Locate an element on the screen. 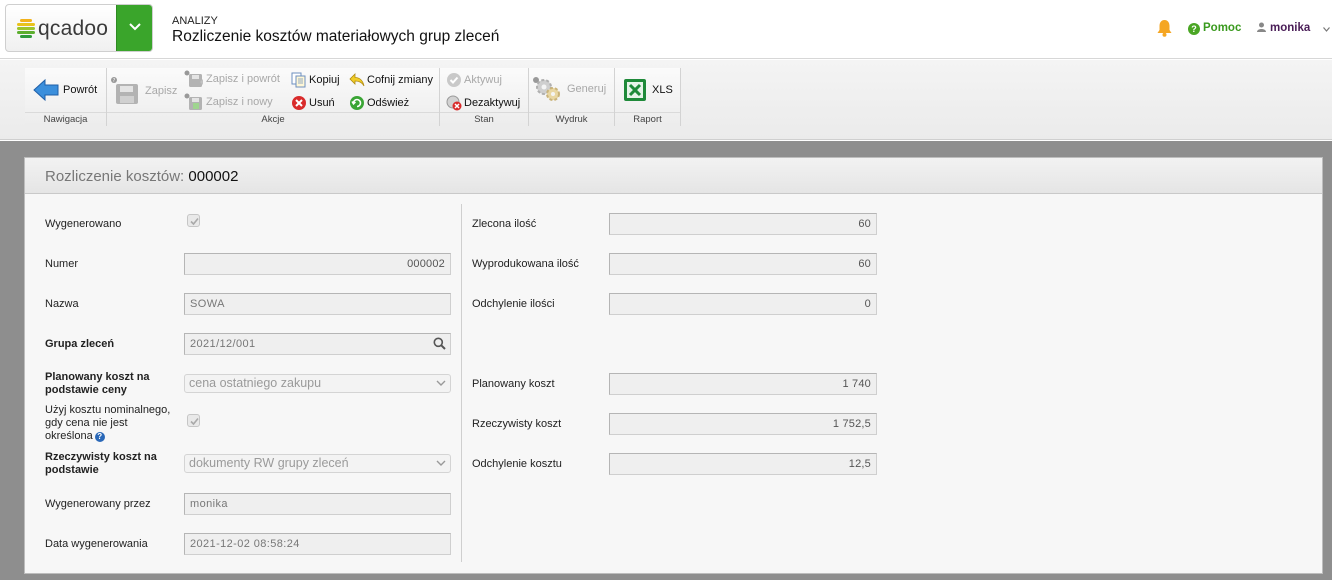 The image size is (1332, 580). generated-checkbox is located at coordinates (193, 220).